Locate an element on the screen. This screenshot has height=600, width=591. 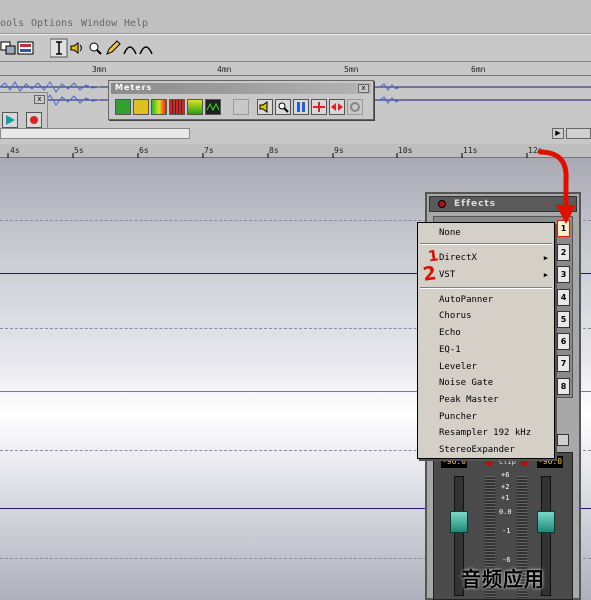
watermark-text: 音频应用 is located at coordinates (503, 579).